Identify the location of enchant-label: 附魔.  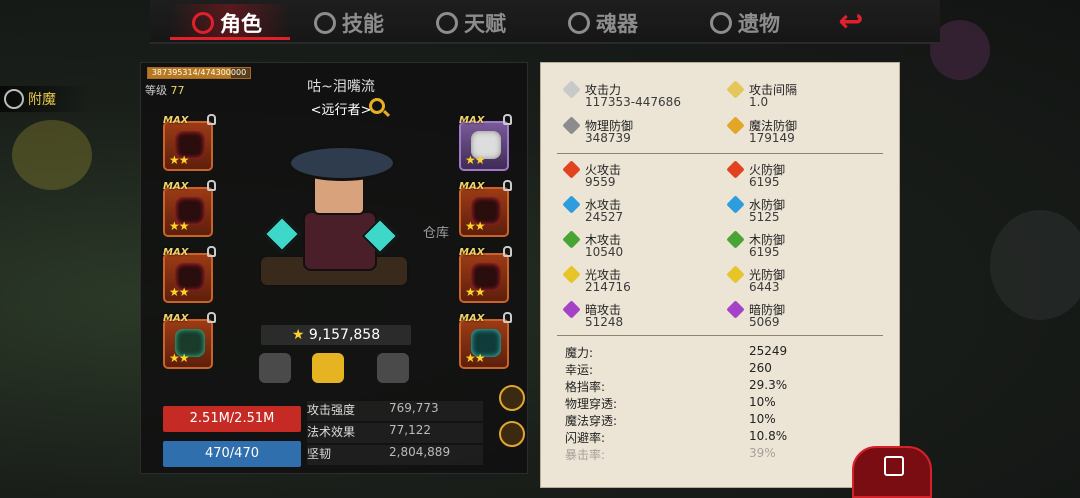
(42, 100).